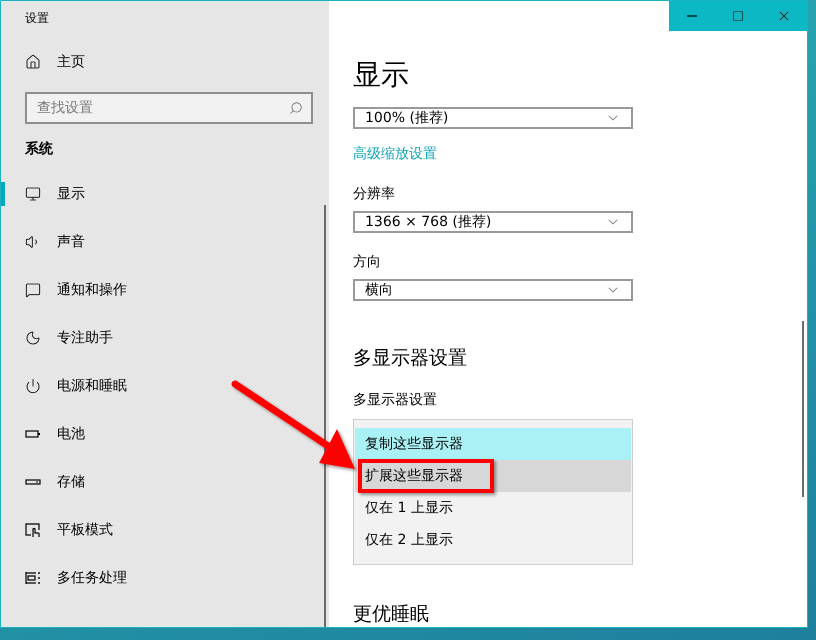 The image size is (816, 640). I want to click on dropdown-option: 扩展这些显示器, so click(493, 476).